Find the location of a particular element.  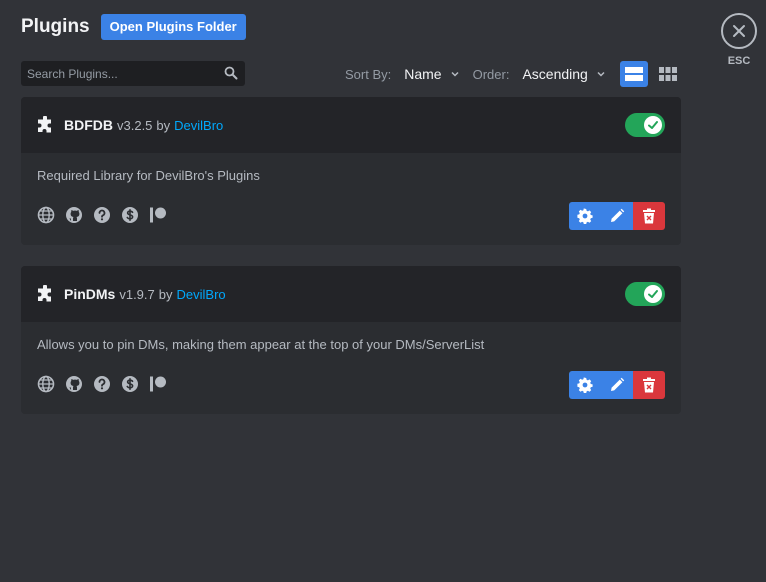

sort-by-select: Name is located at coordinates (422, 74).